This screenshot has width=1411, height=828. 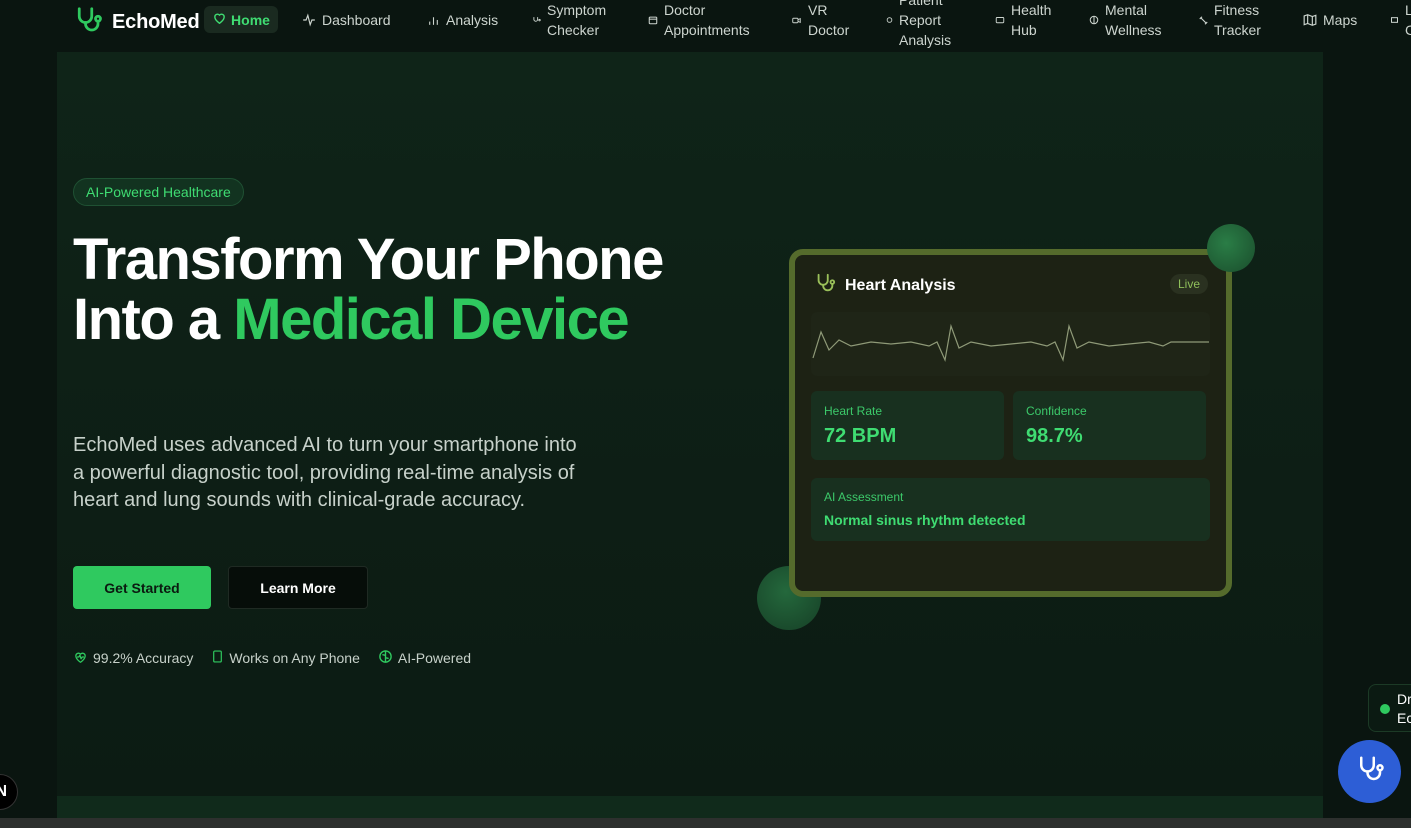 I want to click on nav-analysis-label: Analysis, so click(x=472, y=20).